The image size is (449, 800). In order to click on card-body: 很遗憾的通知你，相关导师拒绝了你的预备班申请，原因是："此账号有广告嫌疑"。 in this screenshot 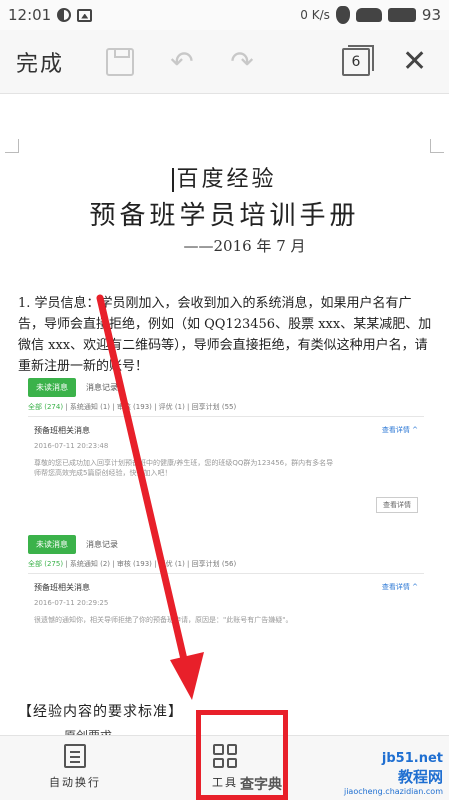, I will do `click(163, 620)`.